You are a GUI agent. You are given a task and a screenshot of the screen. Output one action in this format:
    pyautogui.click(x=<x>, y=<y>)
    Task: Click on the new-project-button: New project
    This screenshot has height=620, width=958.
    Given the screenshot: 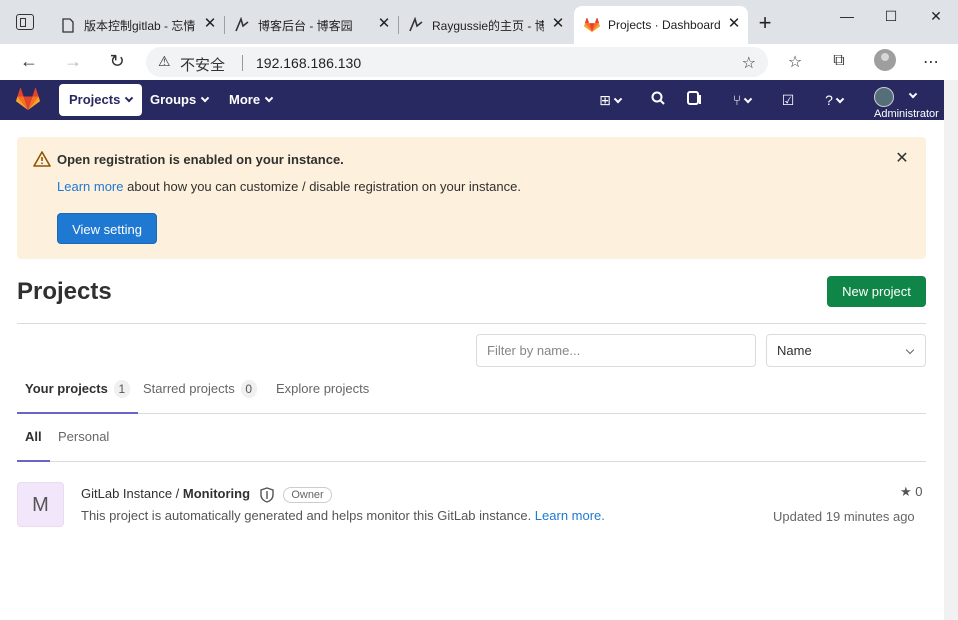 What is the action you would take?
    pyautogui.click(x=876, y=291)
    